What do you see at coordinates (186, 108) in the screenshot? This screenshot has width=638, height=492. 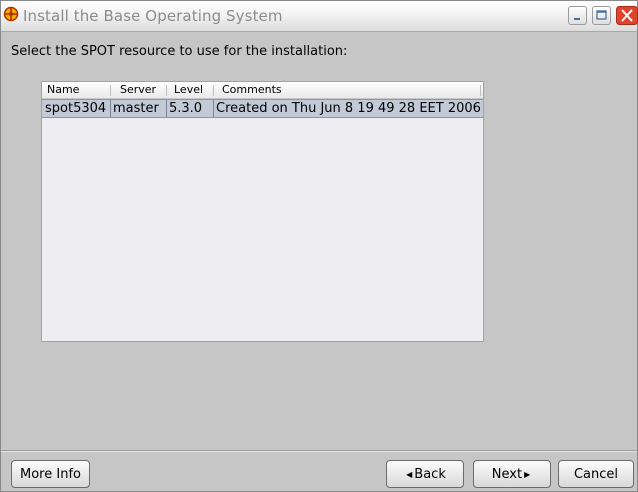 I see `cell-level: 5.3.0` at bounding box center [186, 108].